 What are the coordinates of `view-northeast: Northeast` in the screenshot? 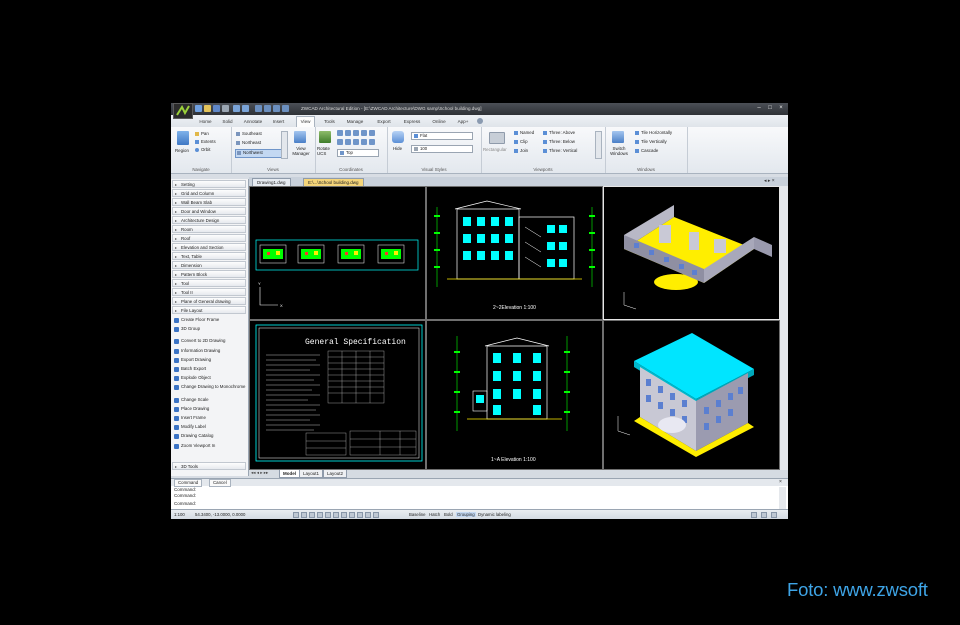 It's located at (248, 142).